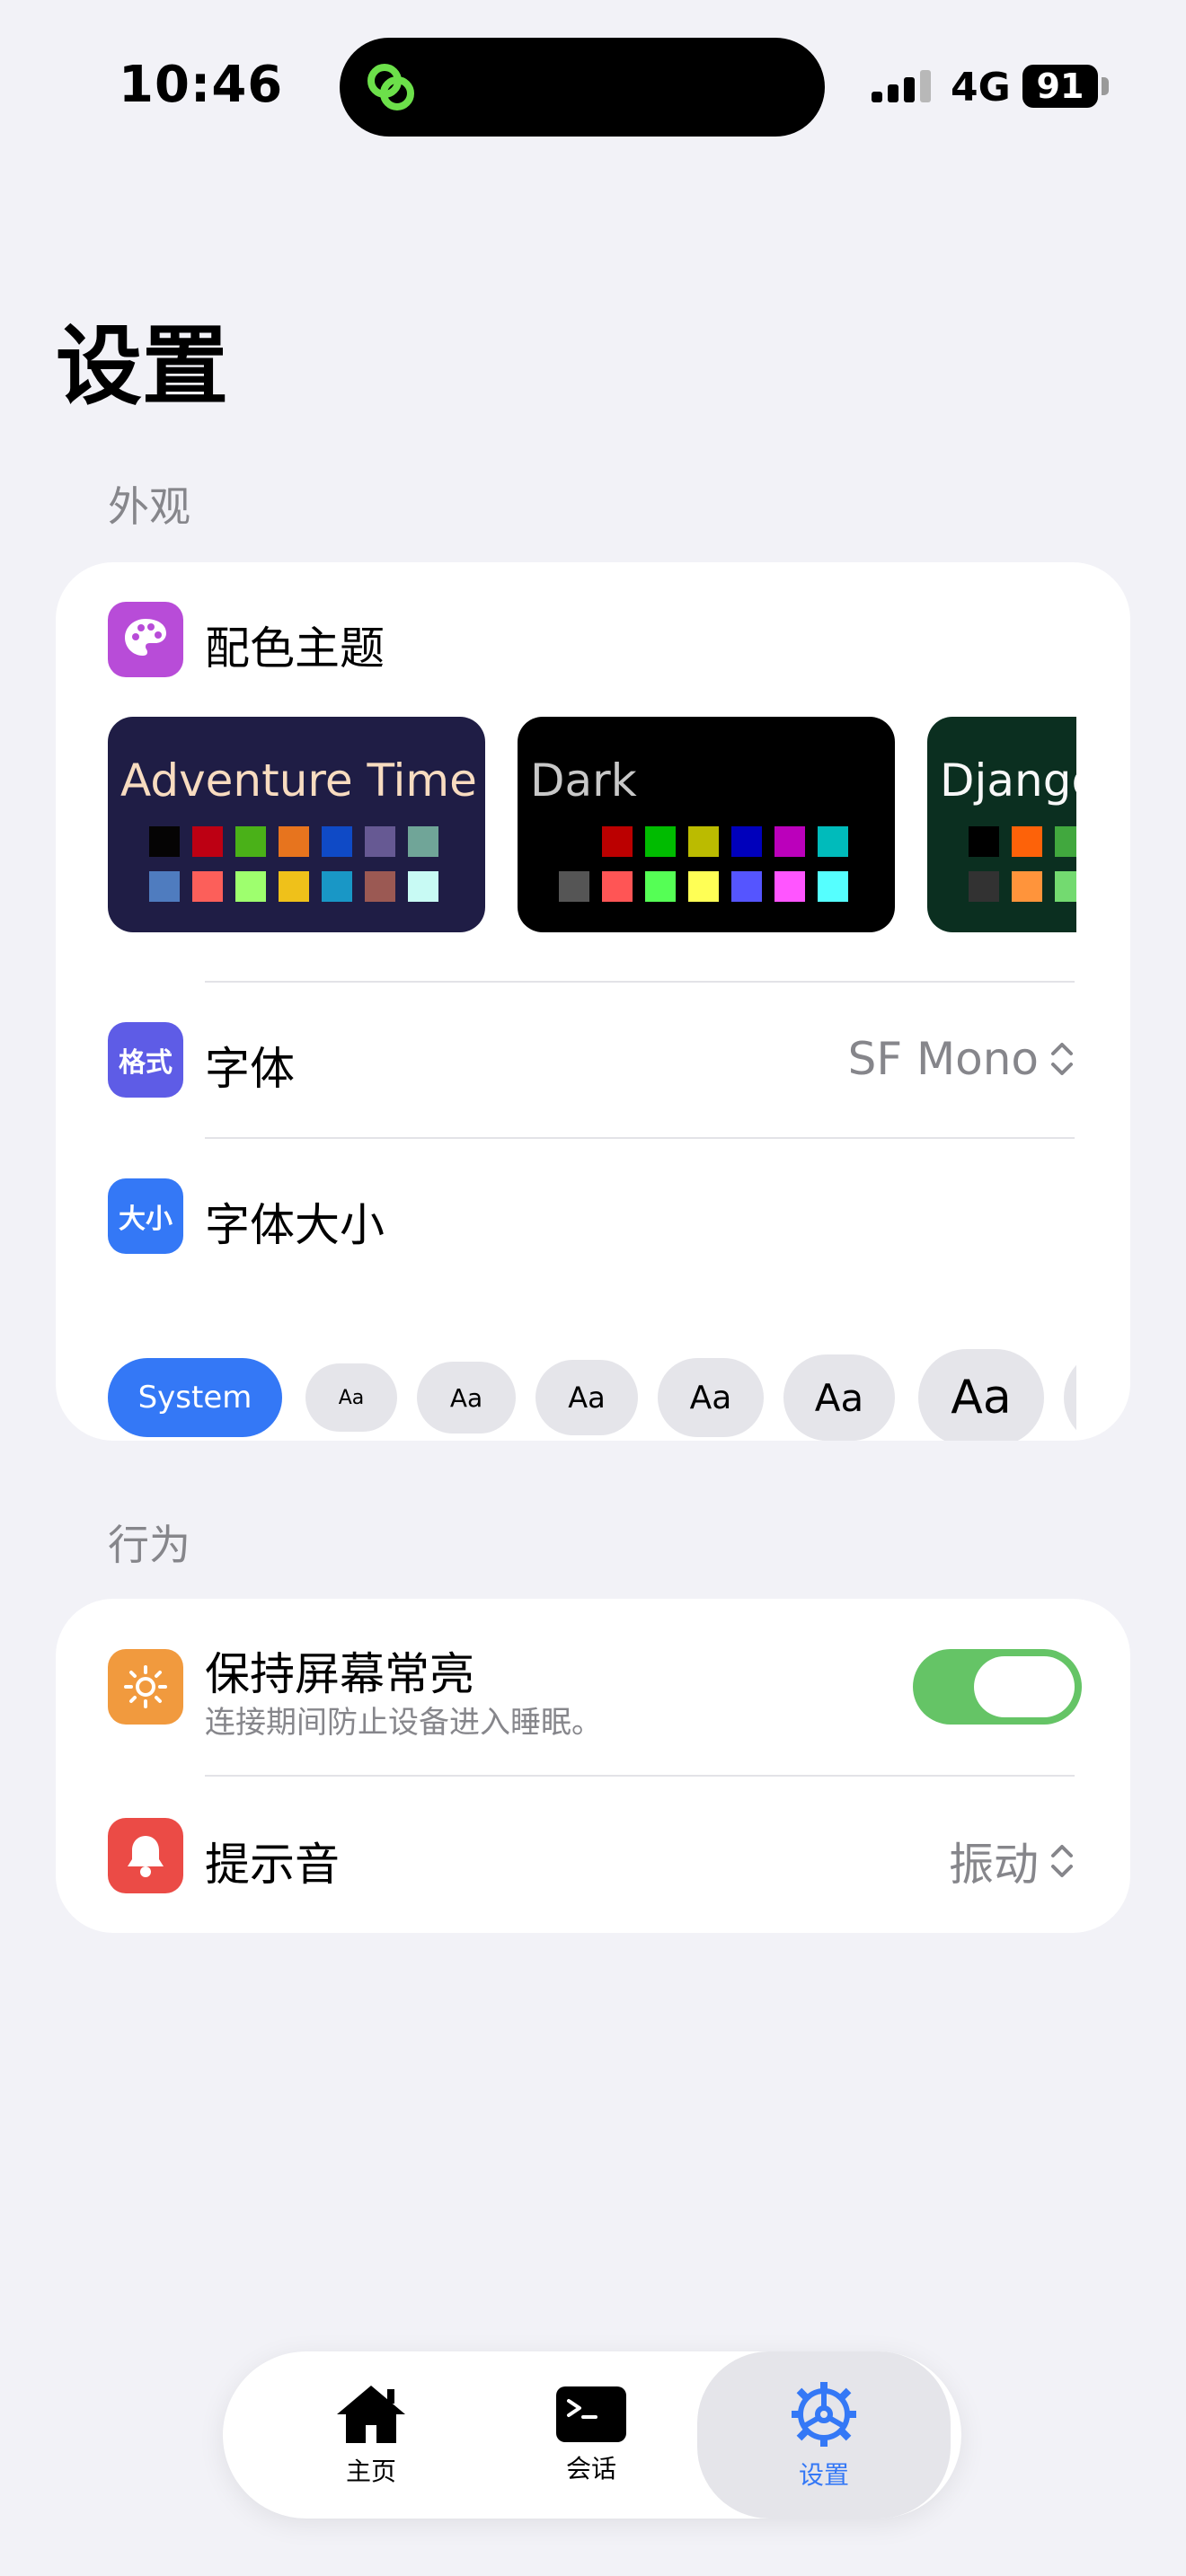 The image size is (1186, 2576). I want to click on toggle-knob, so click(1024, 1686).